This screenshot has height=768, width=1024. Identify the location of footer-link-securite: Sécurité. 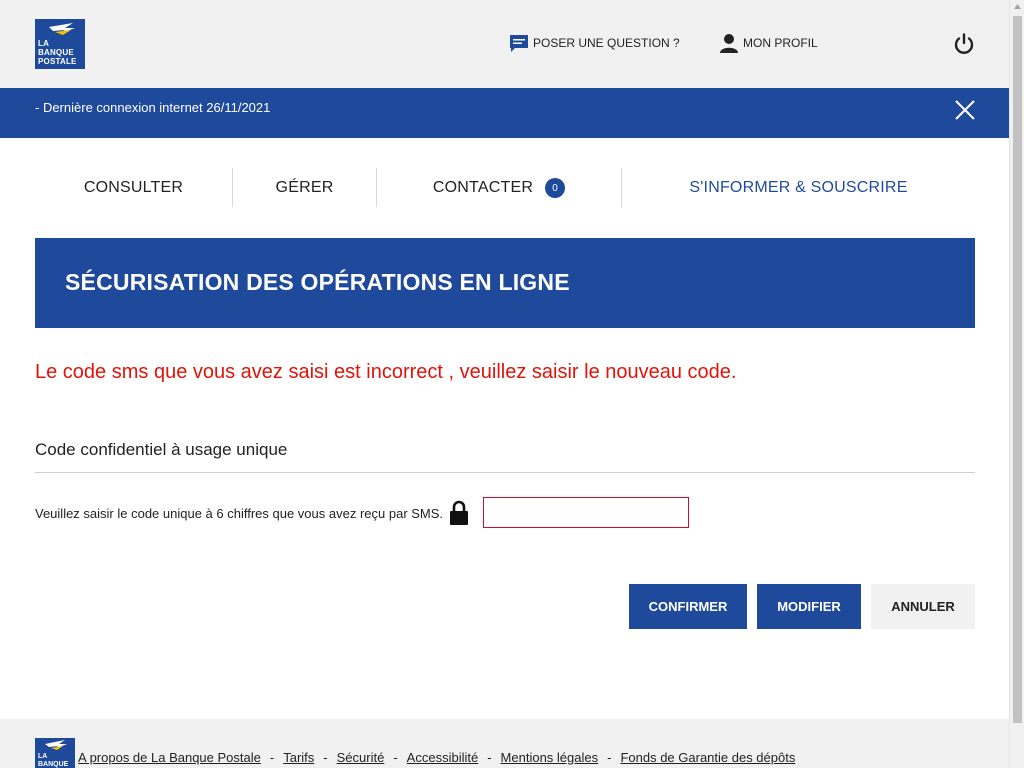
(361, 757).